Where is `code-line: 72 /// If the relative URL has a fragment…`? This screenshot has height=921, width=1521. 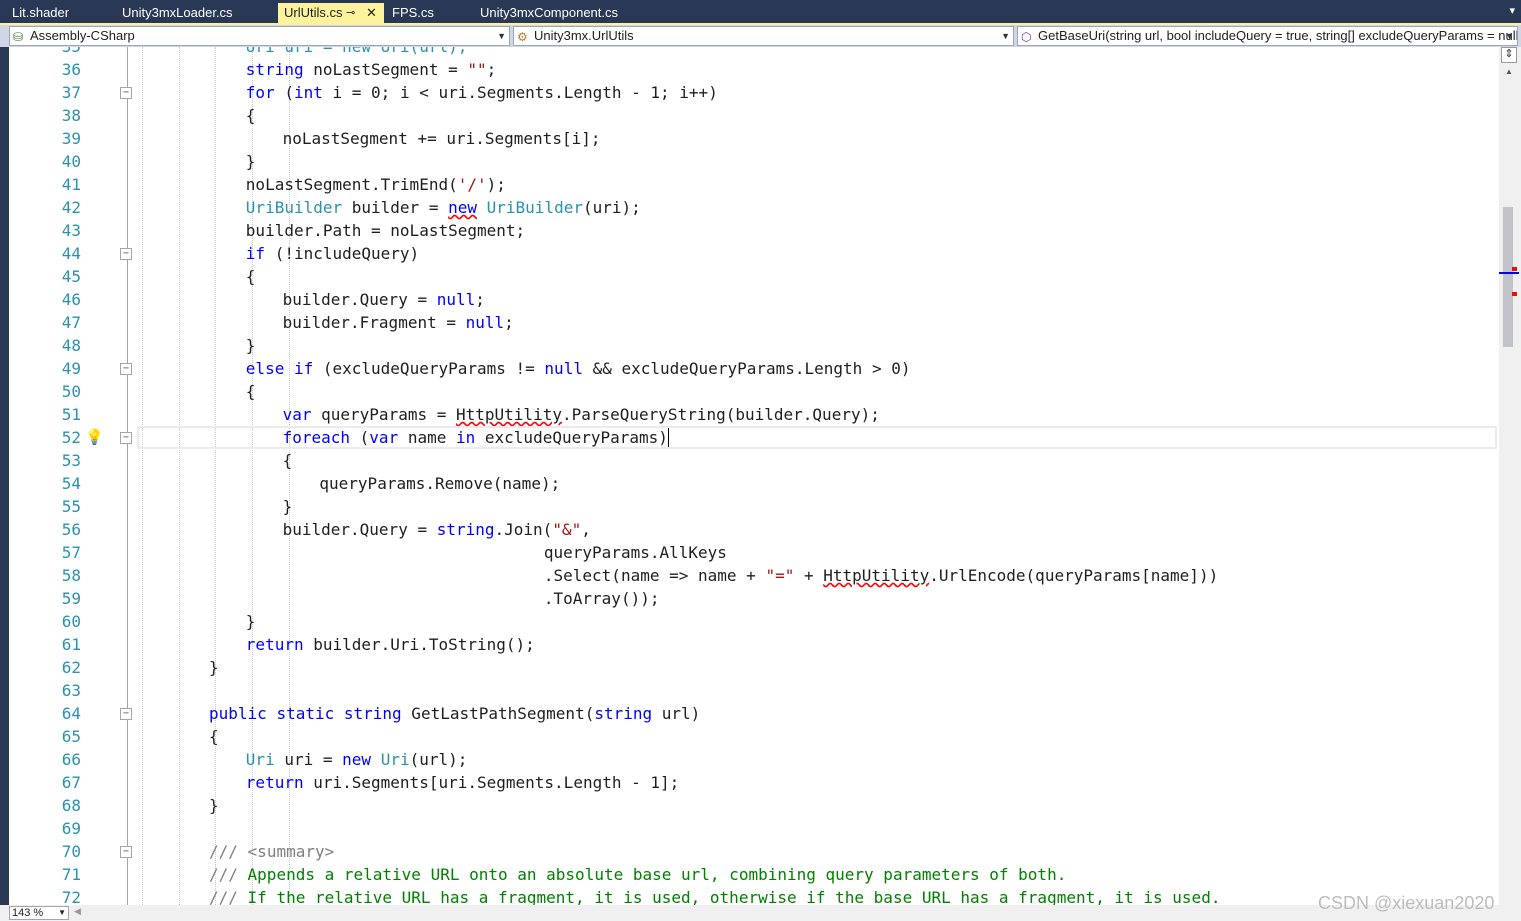
code-line: 72 /// If the relative URL has a fragment… is located at coordinates (754, 895).